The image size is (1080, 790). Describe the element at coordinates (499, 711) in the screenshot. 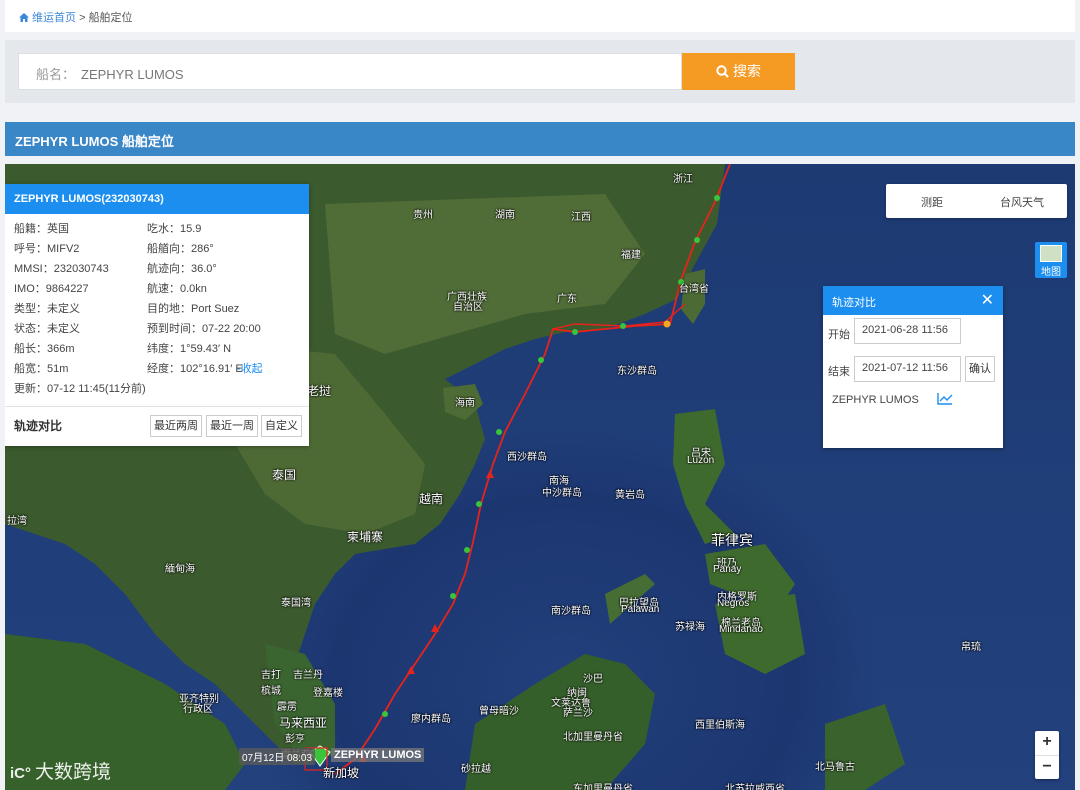

I see `map-place-label: 曾母暗沙` at that location.